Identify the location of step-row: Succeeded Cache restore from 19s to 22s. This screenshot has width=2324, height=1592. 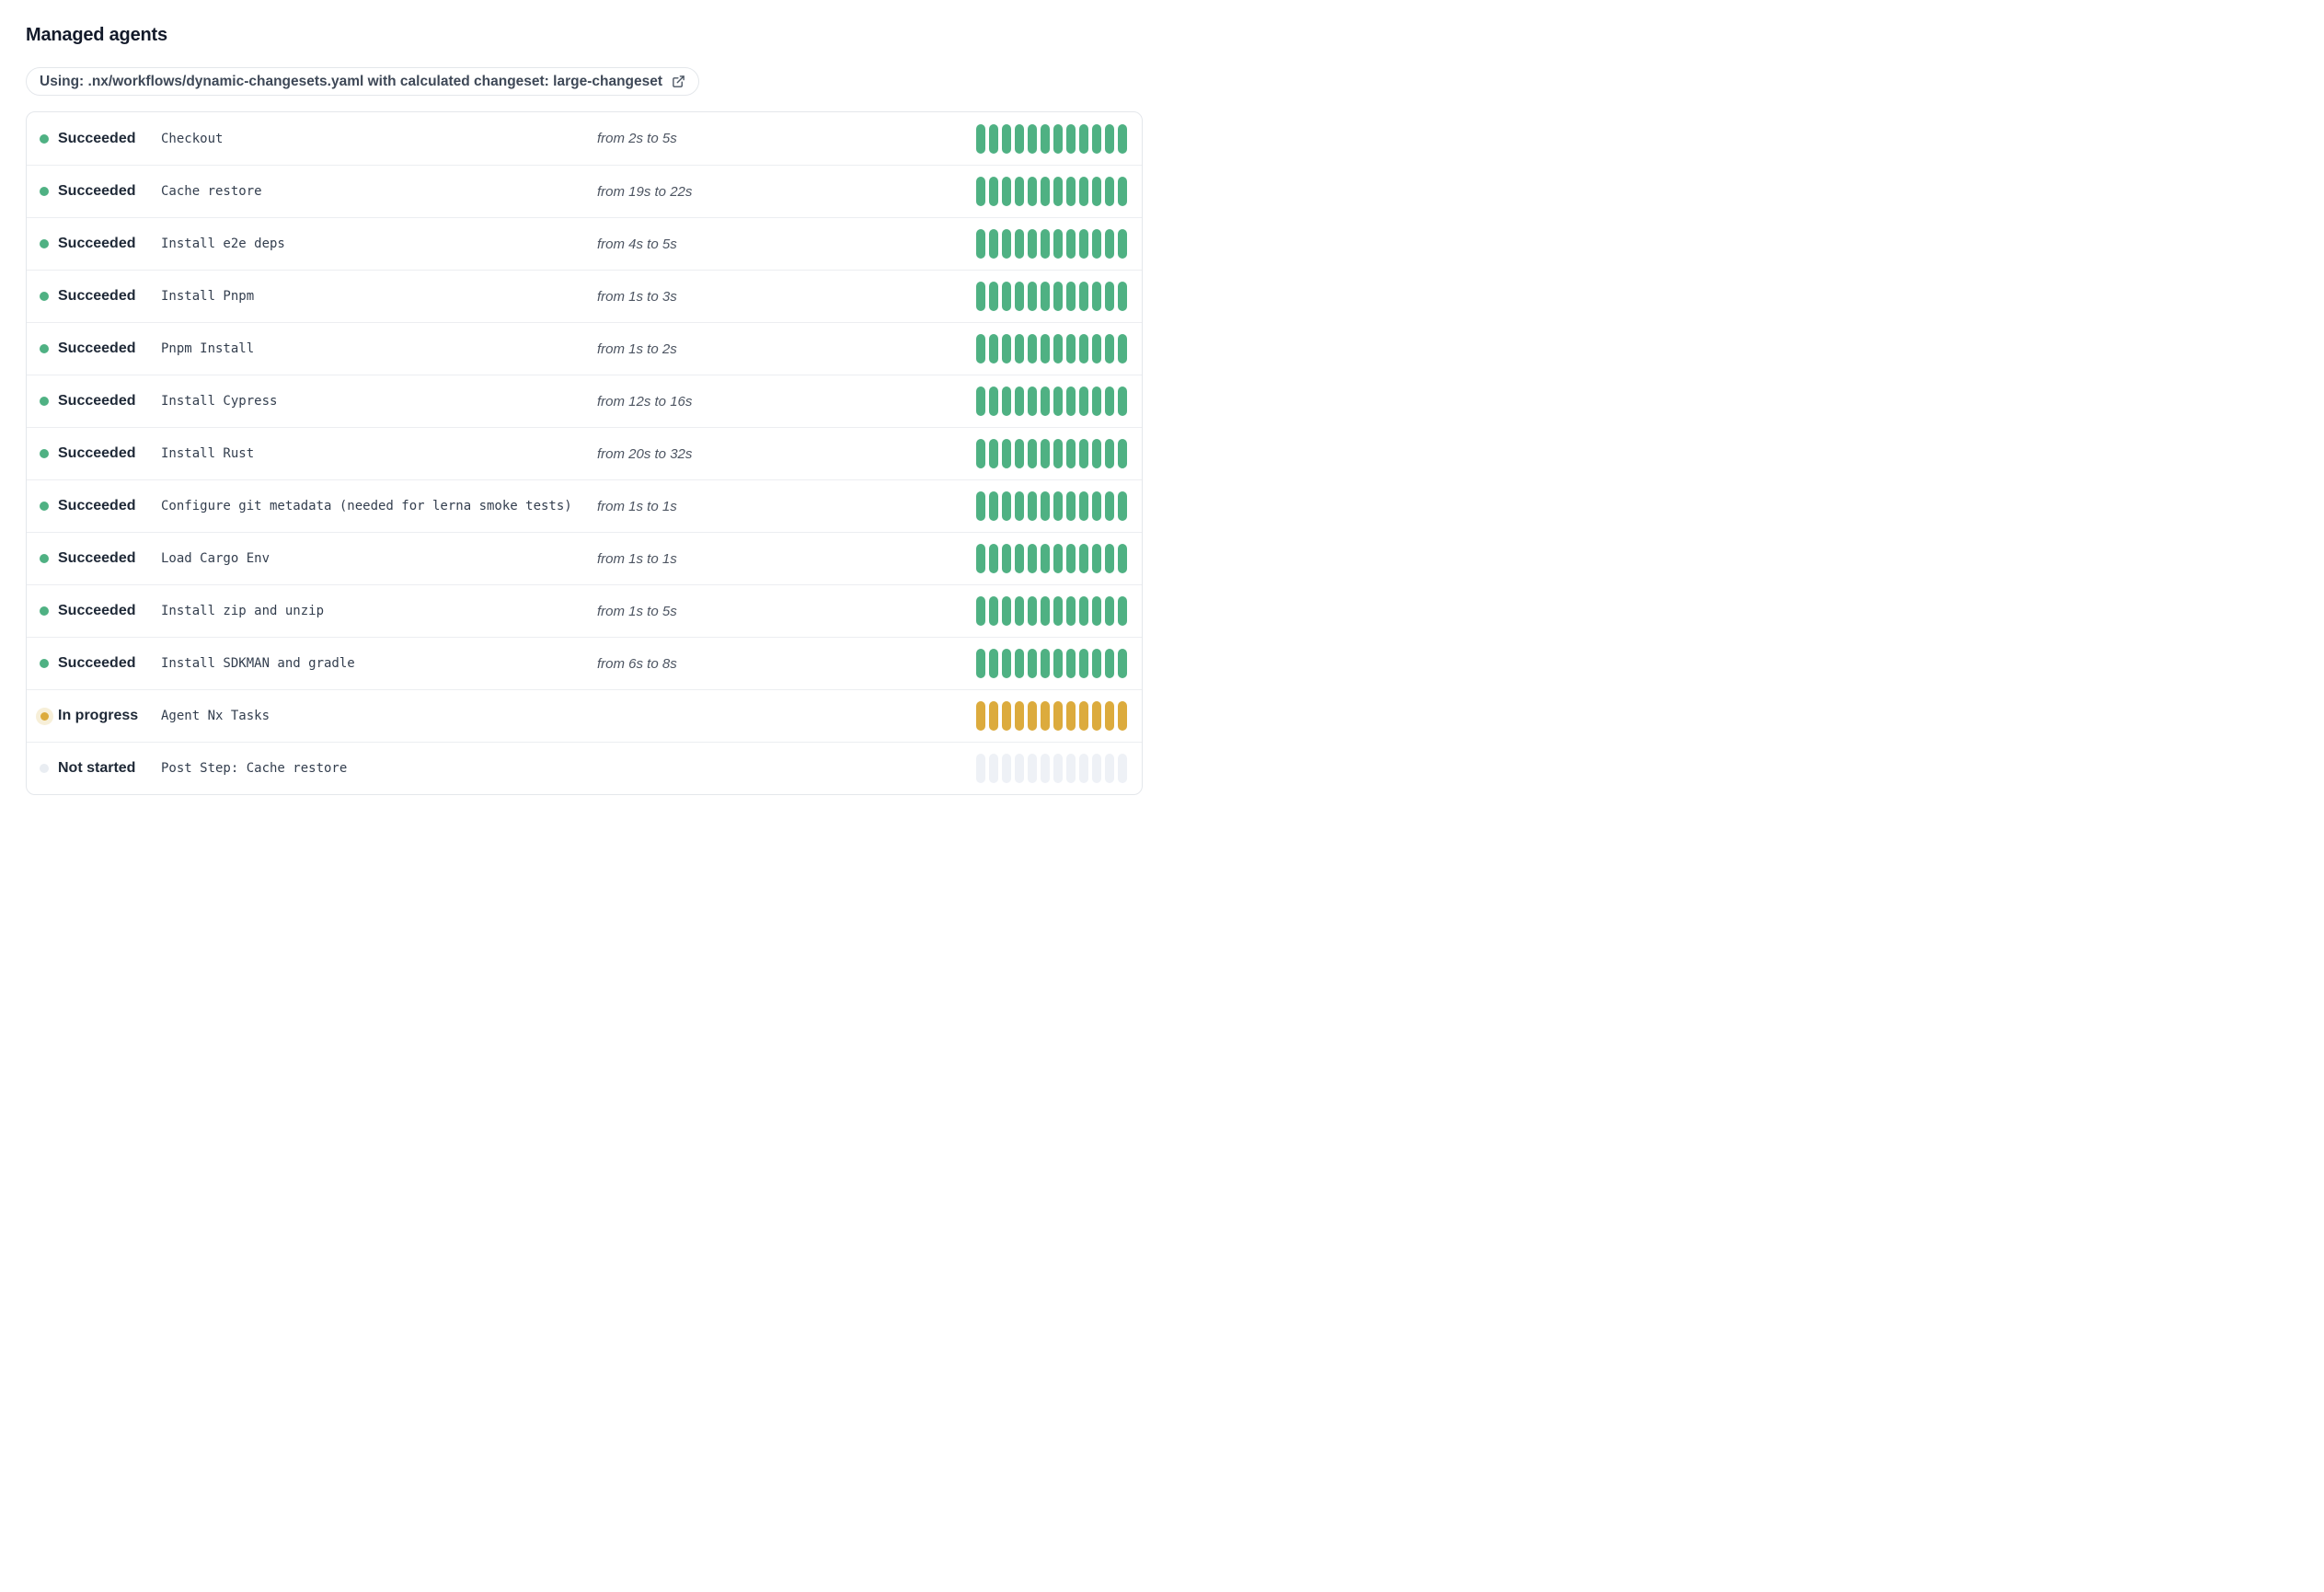
(584, 191).